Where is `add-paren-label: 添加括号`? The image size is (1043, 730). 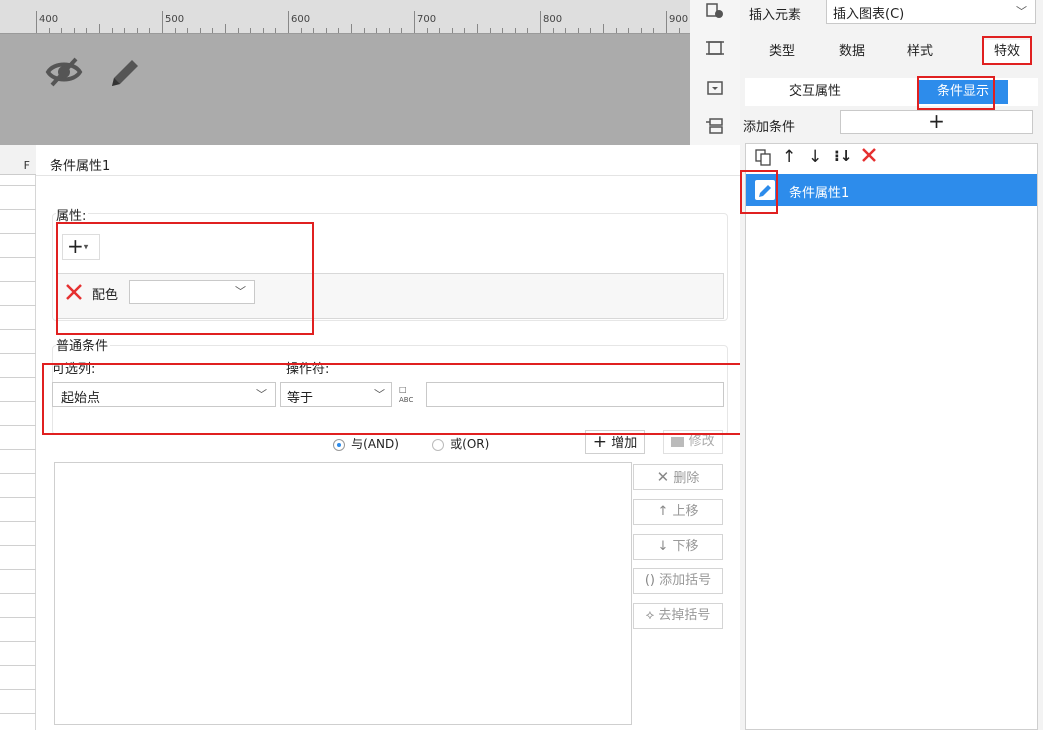
add-paren-label: 添加括号 is located at coordinates (685, 580).